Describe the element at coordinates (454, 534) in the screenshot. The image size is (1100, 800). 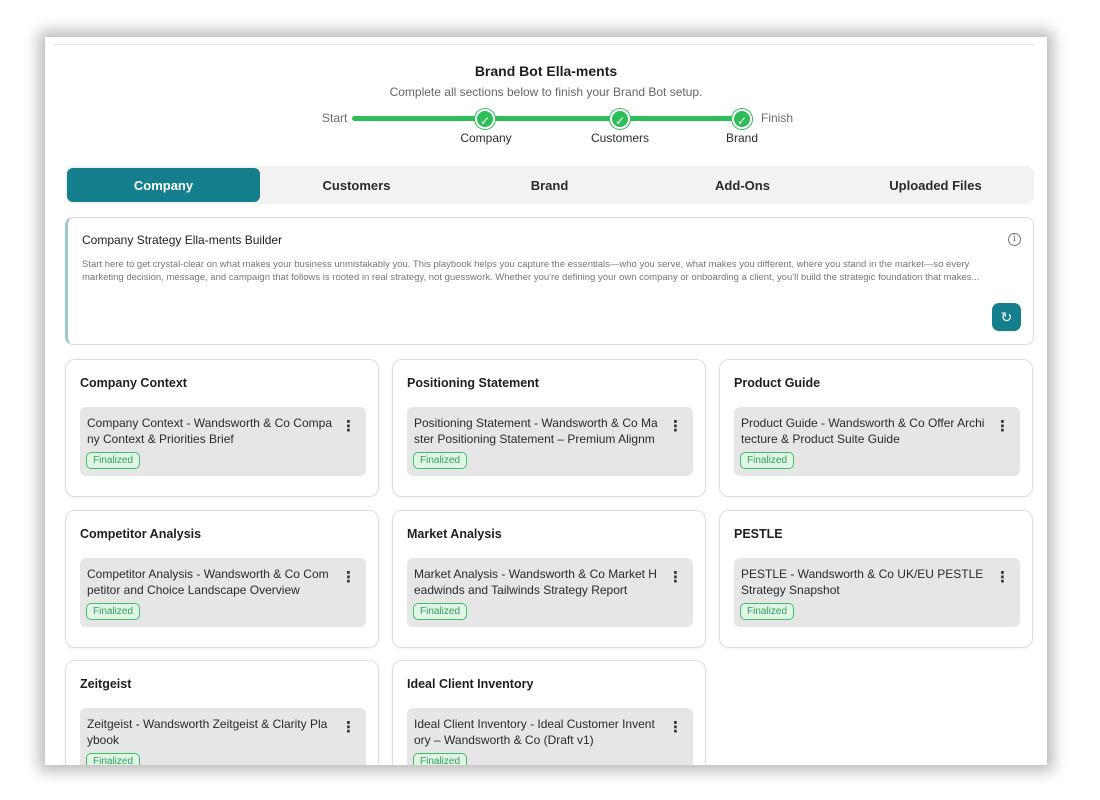
I see `card-title: Market Analysis` at that location.